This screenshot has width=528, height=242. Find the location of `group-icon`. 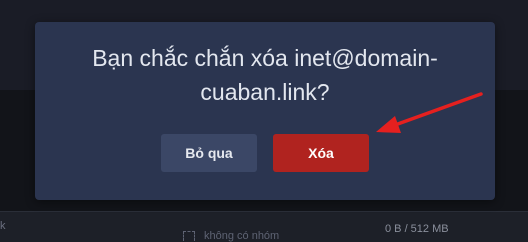

group-icon is located at coordinates (189, 236).